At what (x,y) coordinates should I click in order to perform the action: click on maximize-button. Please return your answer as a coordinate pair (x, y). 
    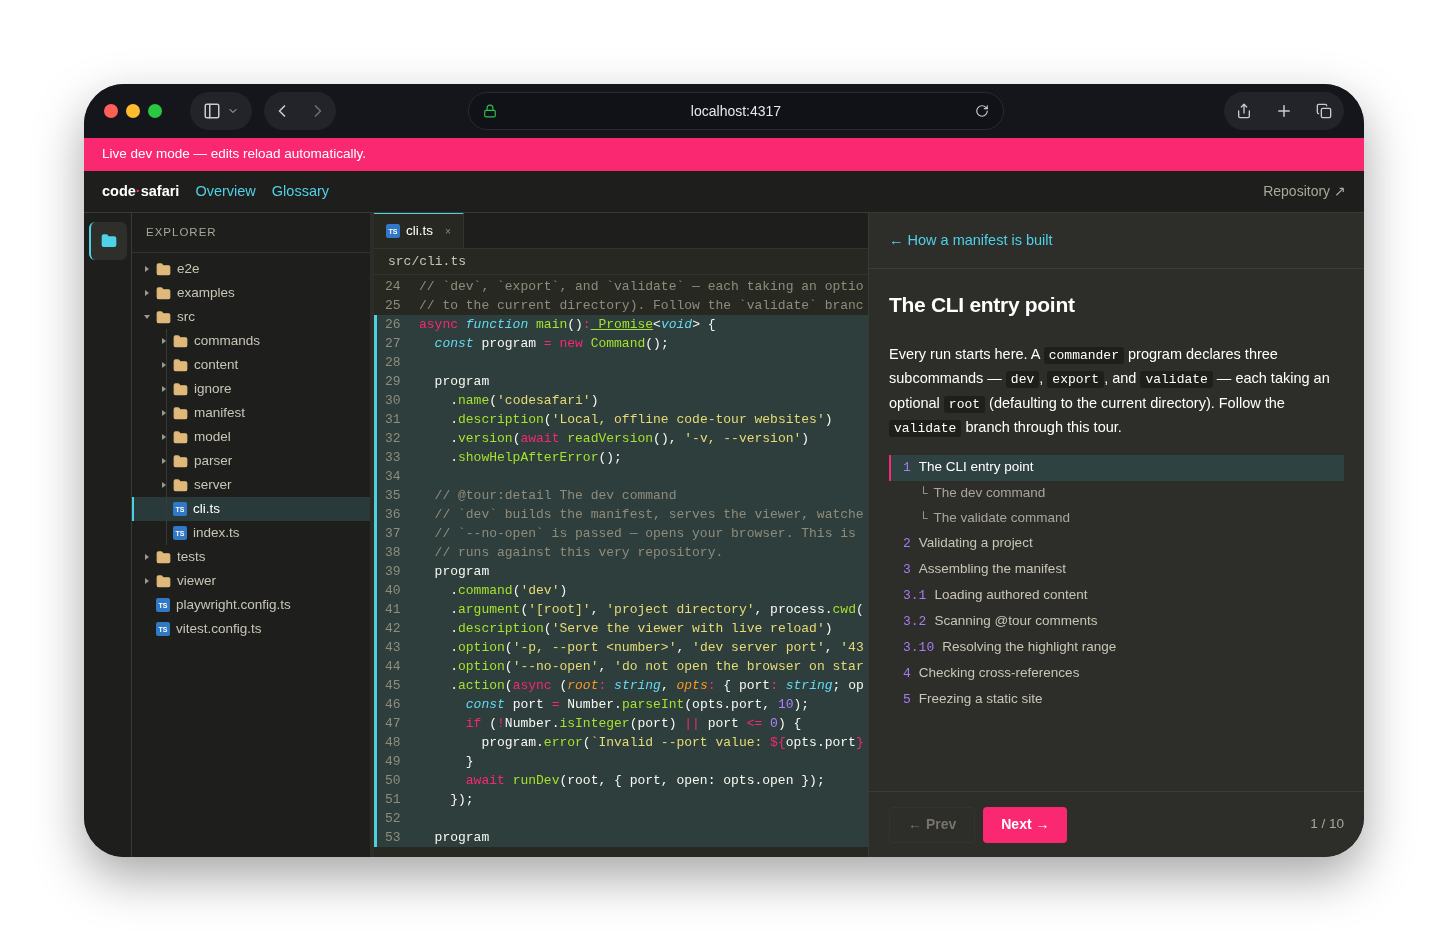
    Looking at the image, I should click on (155, 111).